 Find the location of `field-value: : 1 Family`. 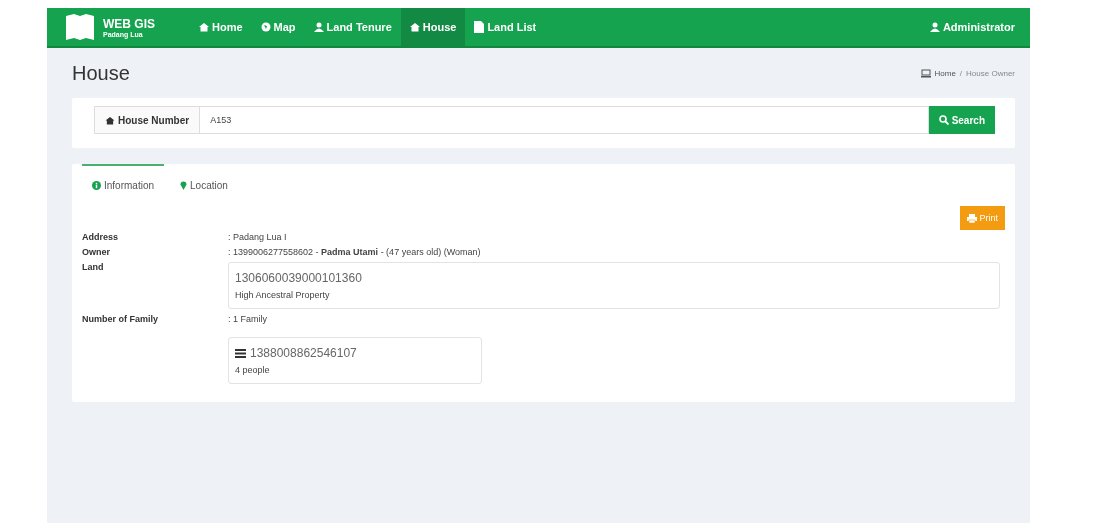

field-value: : 1 Family is located at coordinates (248, 319).